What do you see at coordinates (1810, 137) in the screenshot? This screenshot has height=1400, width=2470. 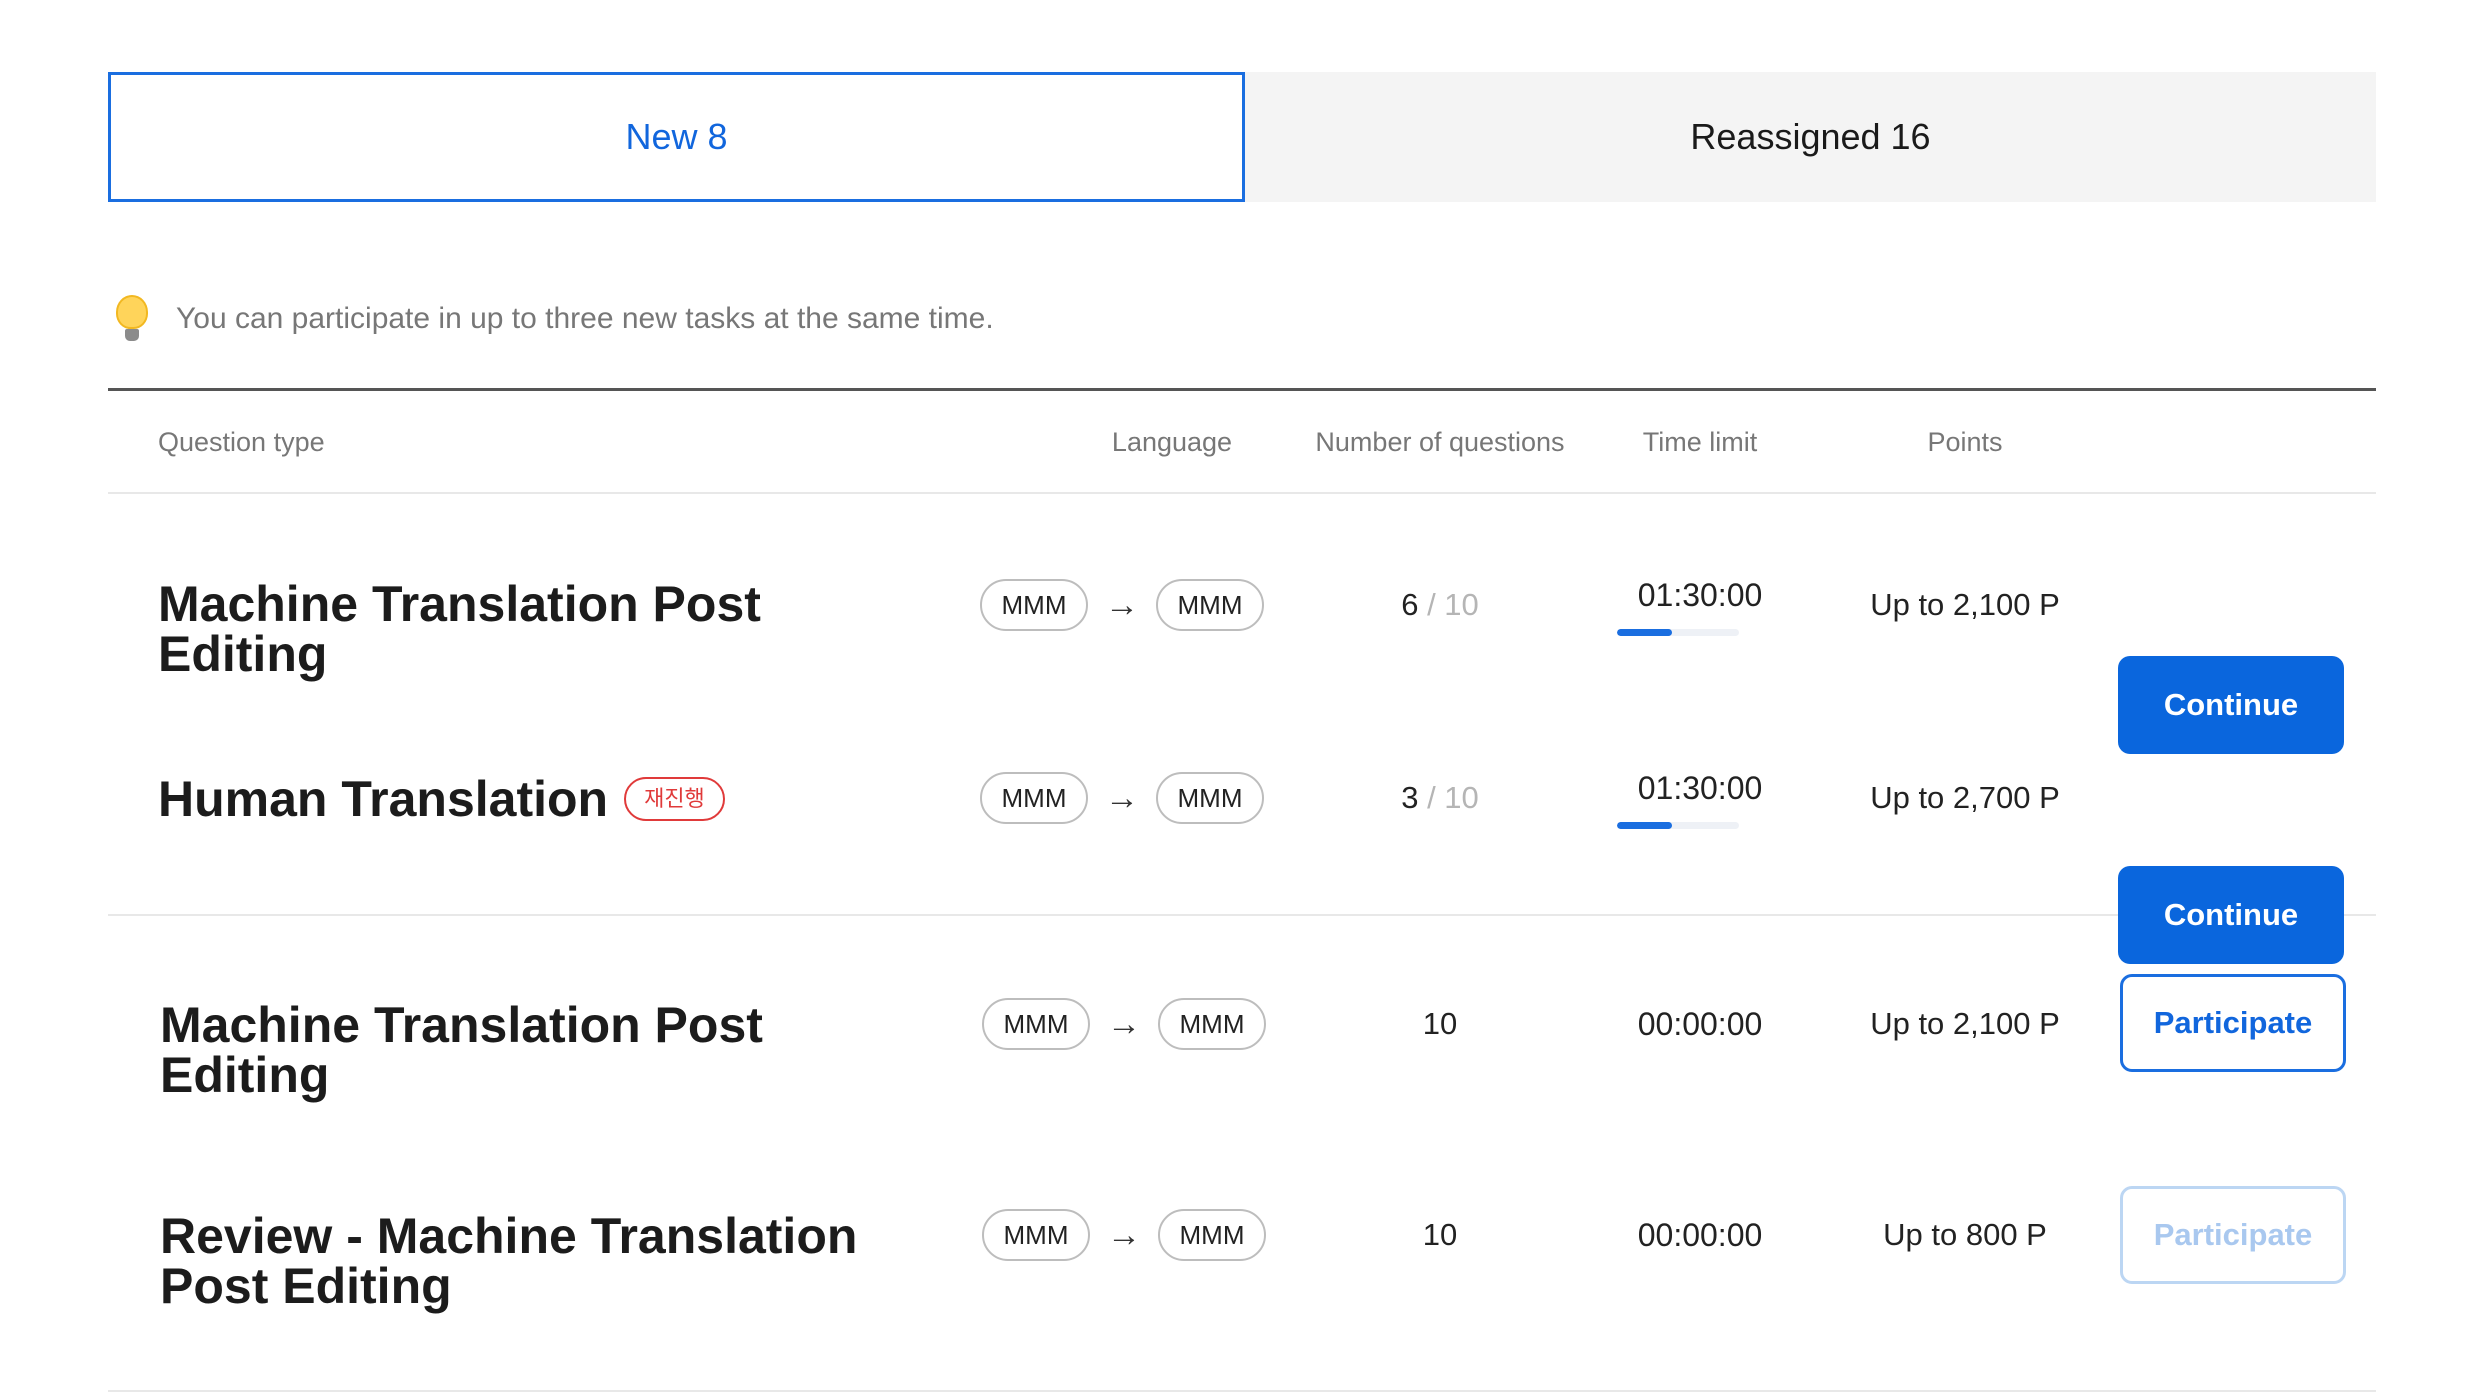 I see `tab-reassigned: Reassigned 16` at bounding box center [1810, 137].